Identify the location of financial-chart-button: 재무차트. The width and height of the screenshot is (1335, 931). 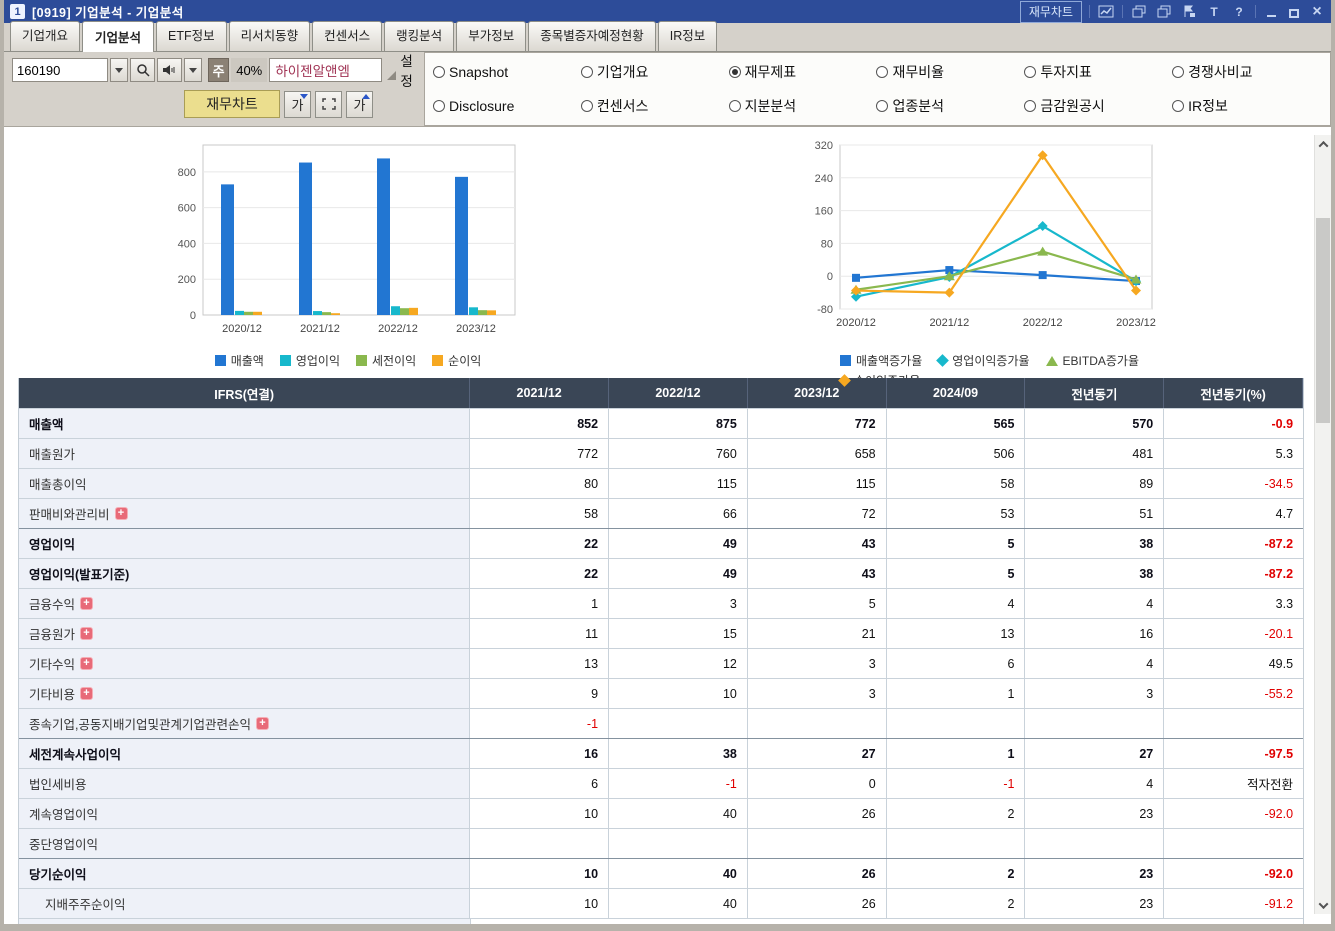
(232, 104).